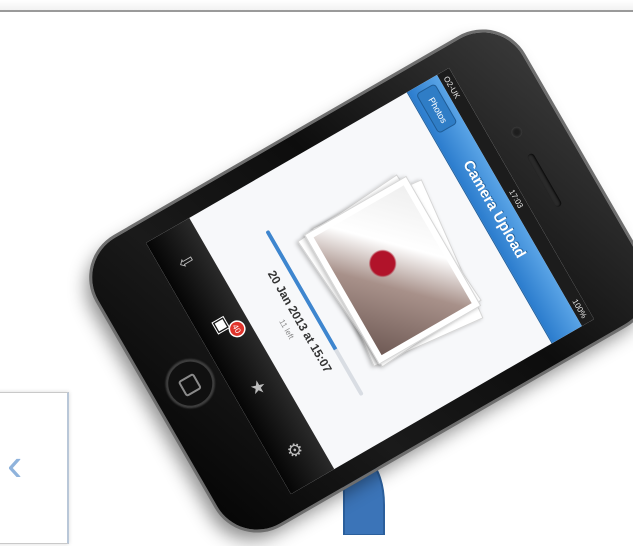 This screenshot has height=546, width=633. Describe the element at coordinates (544, 180) in the screenshot. I see `earpiece-speaker` at that location.